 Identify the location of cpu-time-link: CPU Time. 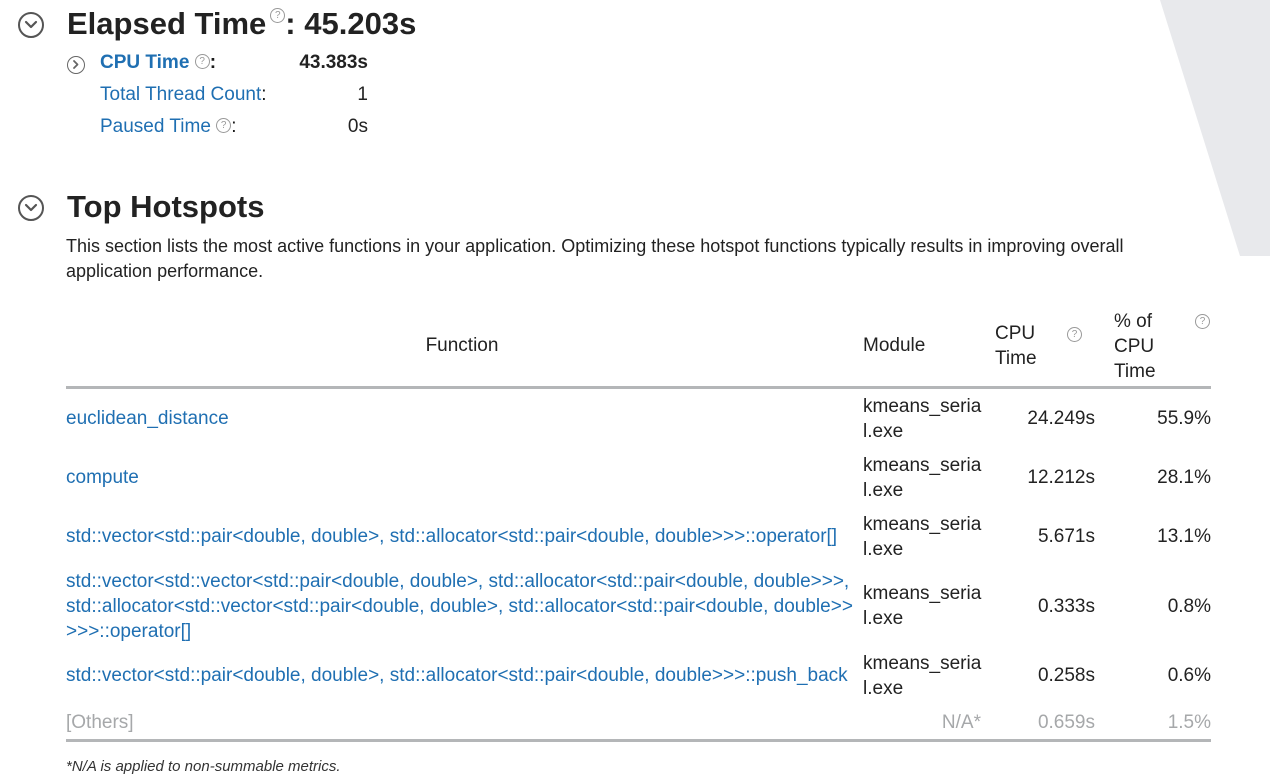
(144, 62).